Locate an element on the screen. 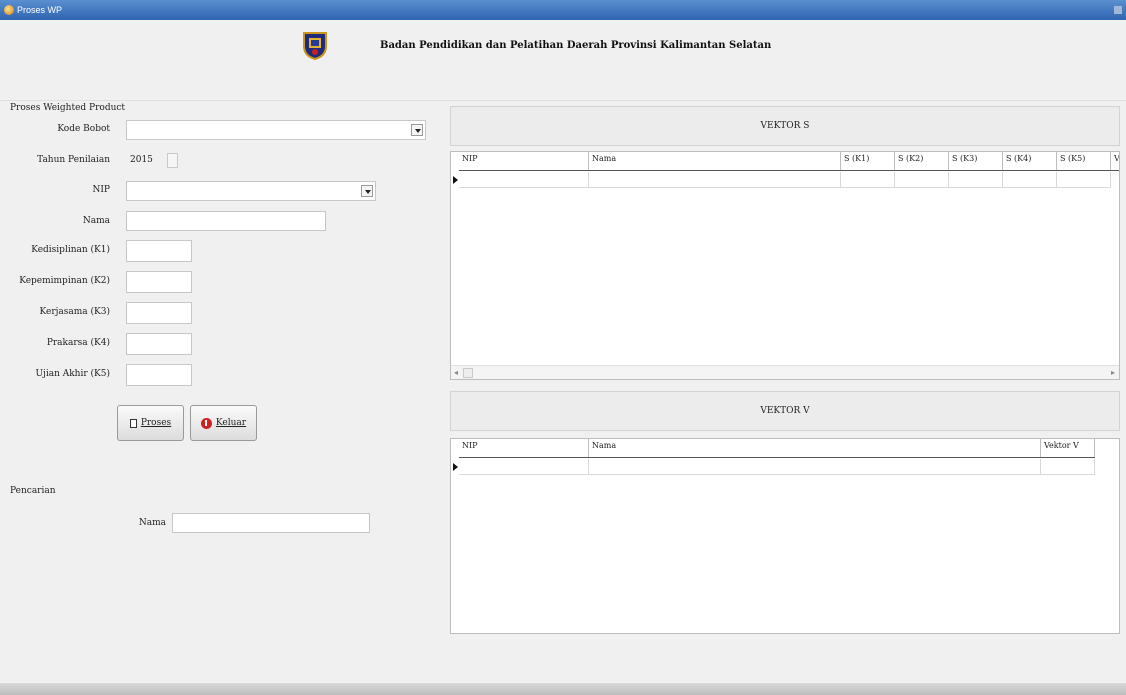 The width and height of the screenshot is (1126, 695). keluar-button: Keluar is located at coordinates (223, 423).